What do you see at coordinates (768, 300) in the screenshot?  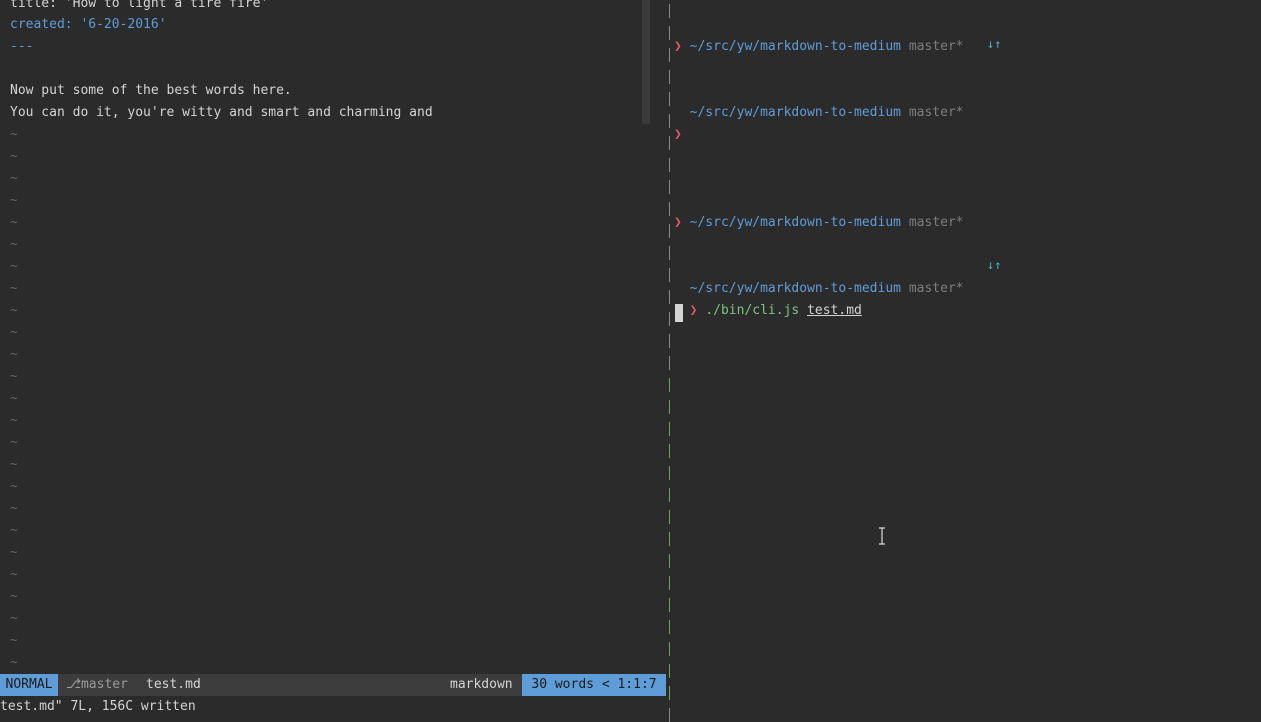 I see `command-line: ❯ ./bin/cli.js test.md` at bounding box center [768, 300].